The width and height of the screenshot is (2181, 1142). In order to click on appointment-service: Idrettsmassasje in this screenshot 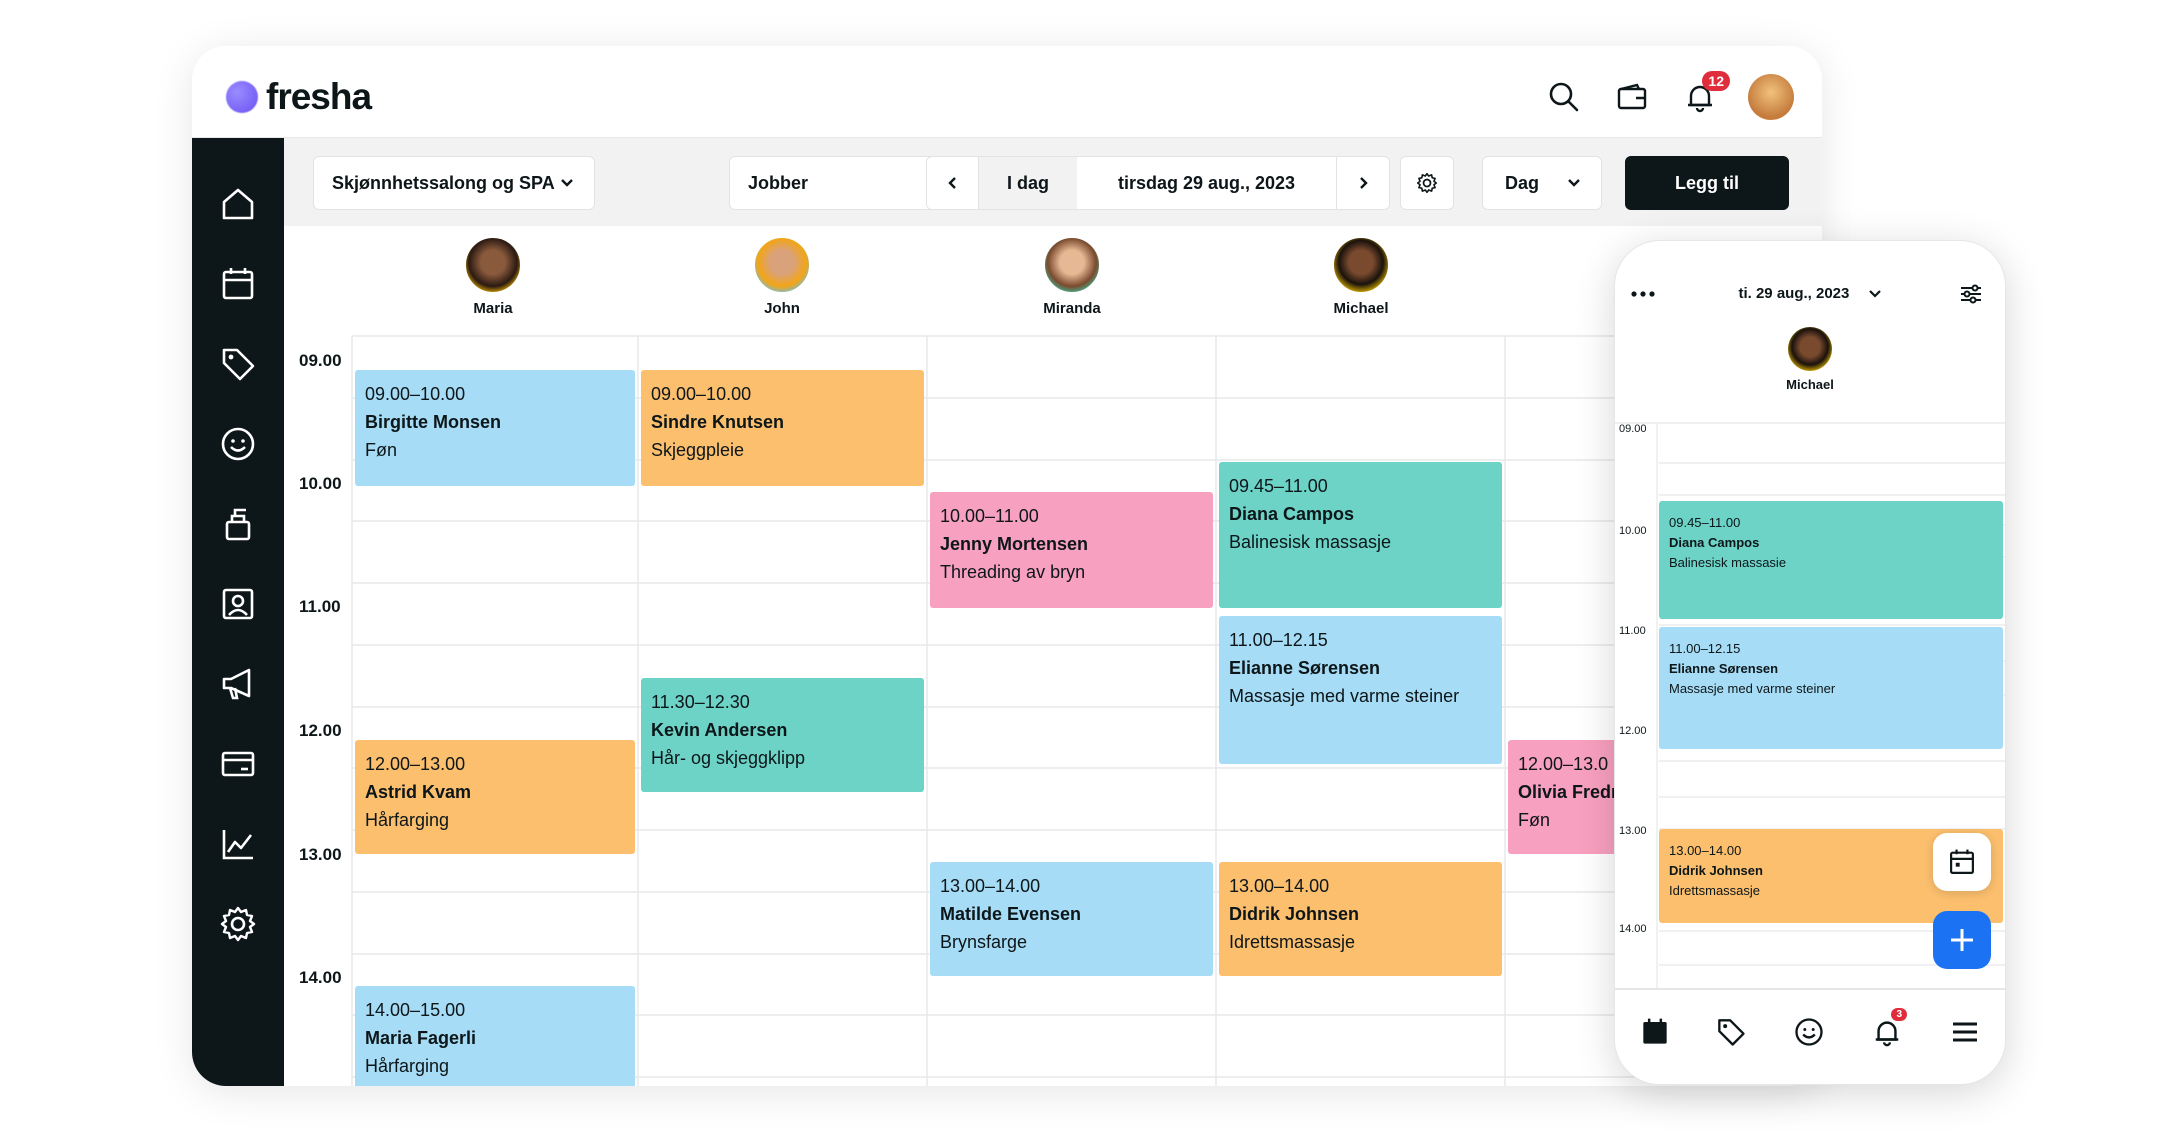, I will do `click(1292, 942)`.